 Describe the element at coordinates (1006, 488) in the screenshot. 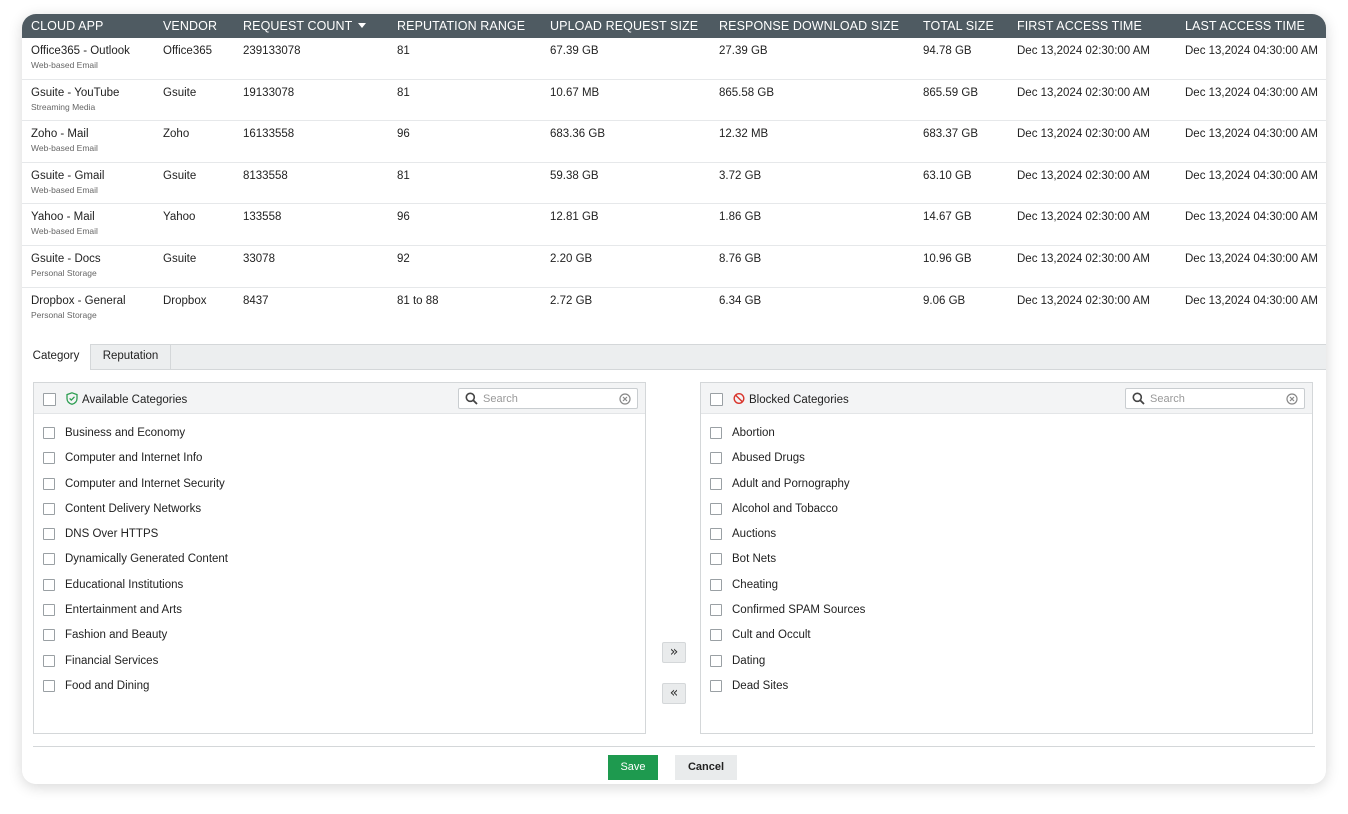

I see `blocked-category-list-item: Adult and Pornography` at that location.